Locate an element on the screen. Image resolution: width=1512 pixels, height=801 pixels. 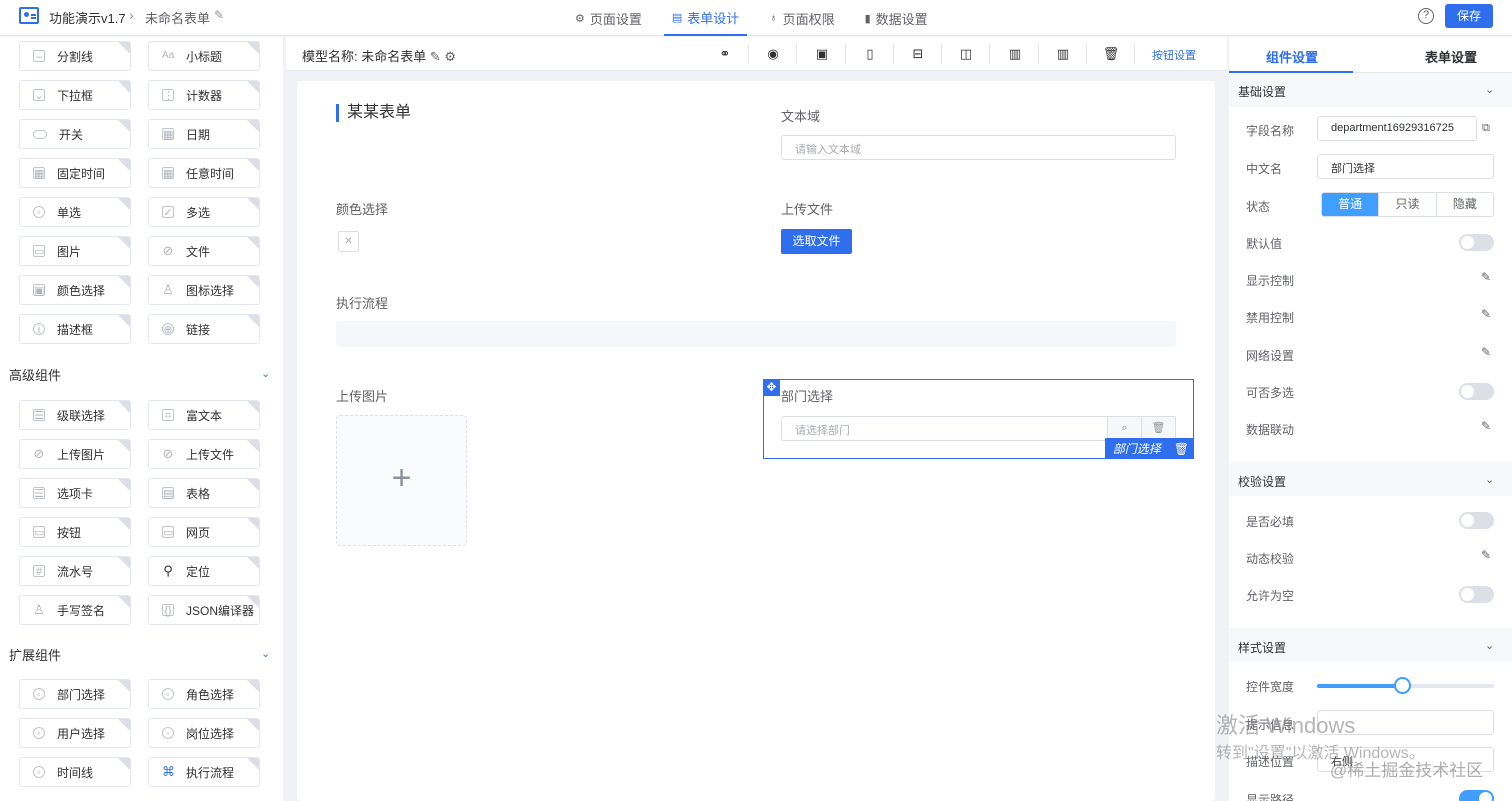
tab-form-settings: 表单设置 is located at coordinates (1451, 56).